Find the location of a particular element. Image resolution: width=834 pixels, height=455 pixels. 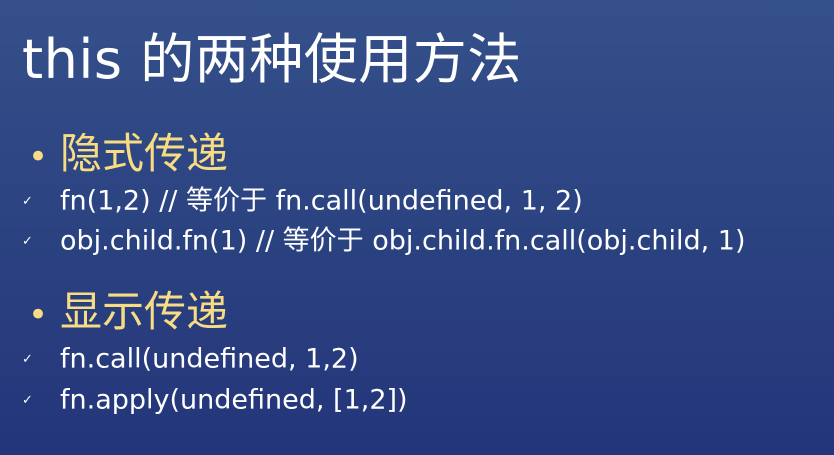

slide-title: this 的两种使用方法 is located at coordinates (272, 59).